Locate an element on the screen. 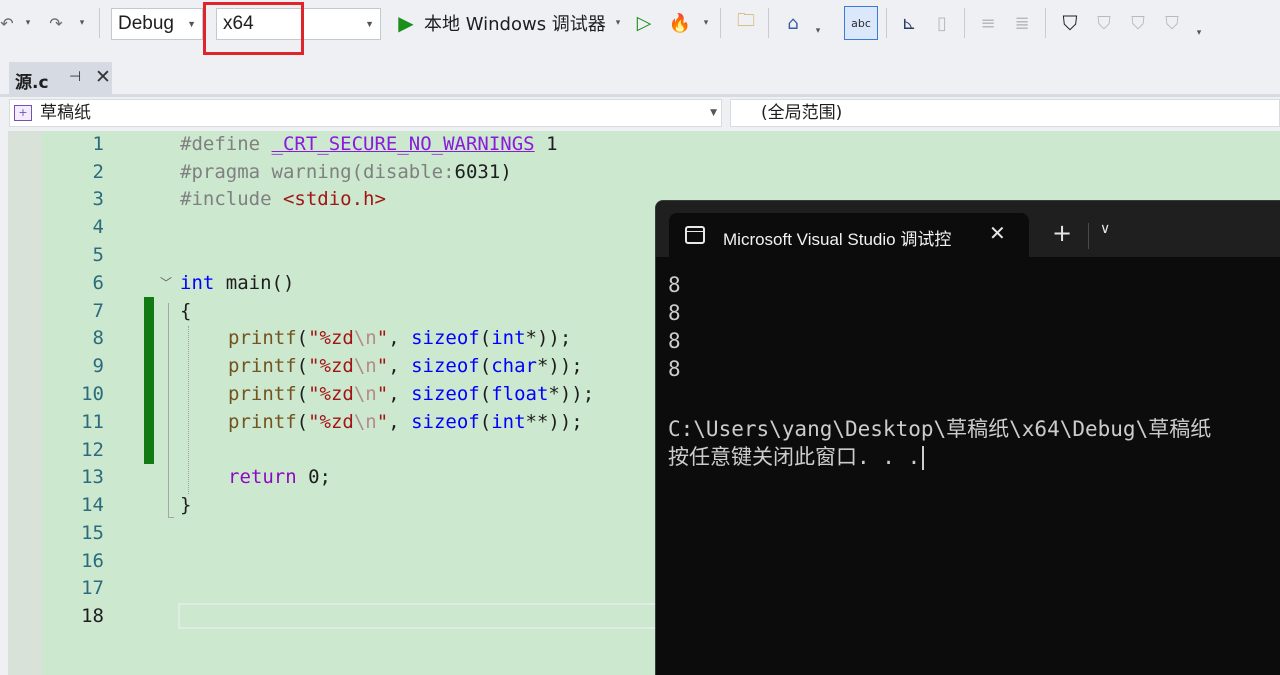 Image resolution: width=1280 pixels, height=675 pixels. indent-icon: ≣ is located at coordinates (1022, 23).